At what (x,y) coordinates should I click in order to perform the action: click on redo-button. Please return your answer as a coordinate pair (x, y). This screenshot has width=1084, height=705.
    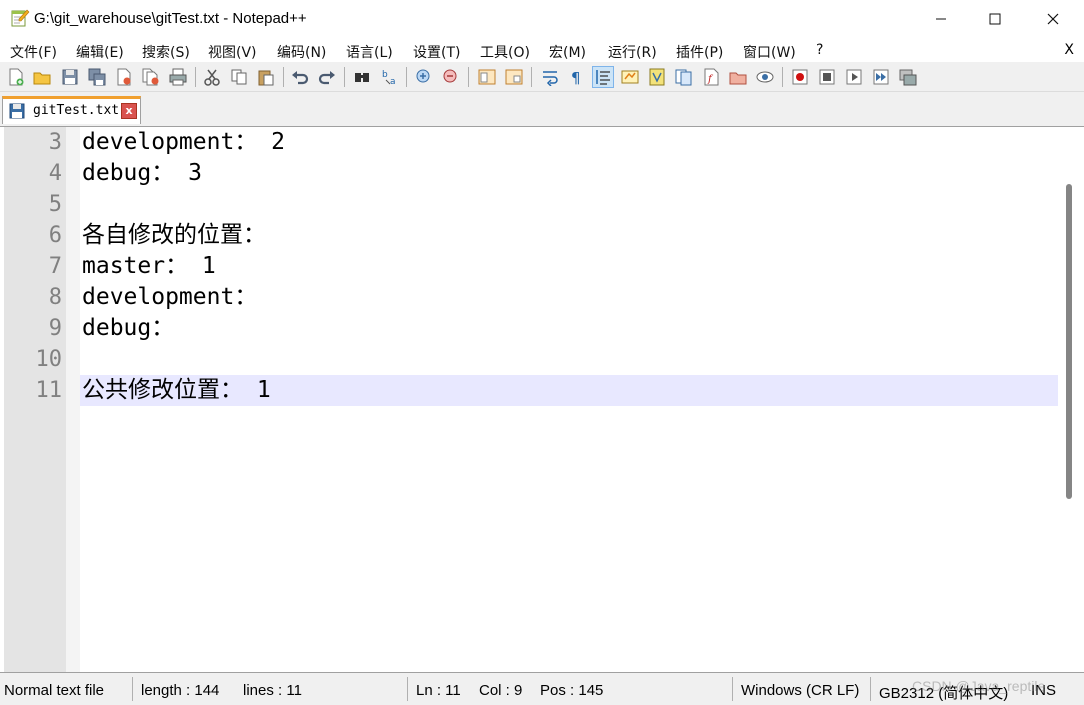
    Looking at the image, I should click on (327, 77).